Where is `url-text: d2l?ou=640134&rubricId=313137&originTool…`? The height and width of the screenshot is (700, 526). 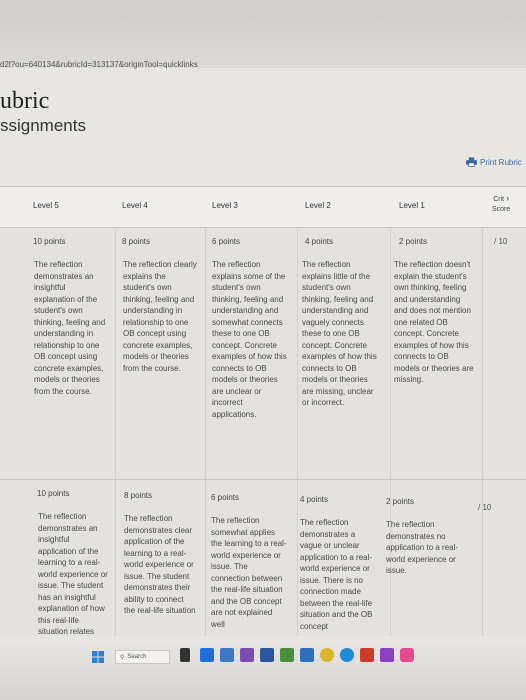
url-text: d2l?ou=640134&rubricId=313137&originTool… is located at coordinates (99, 64).